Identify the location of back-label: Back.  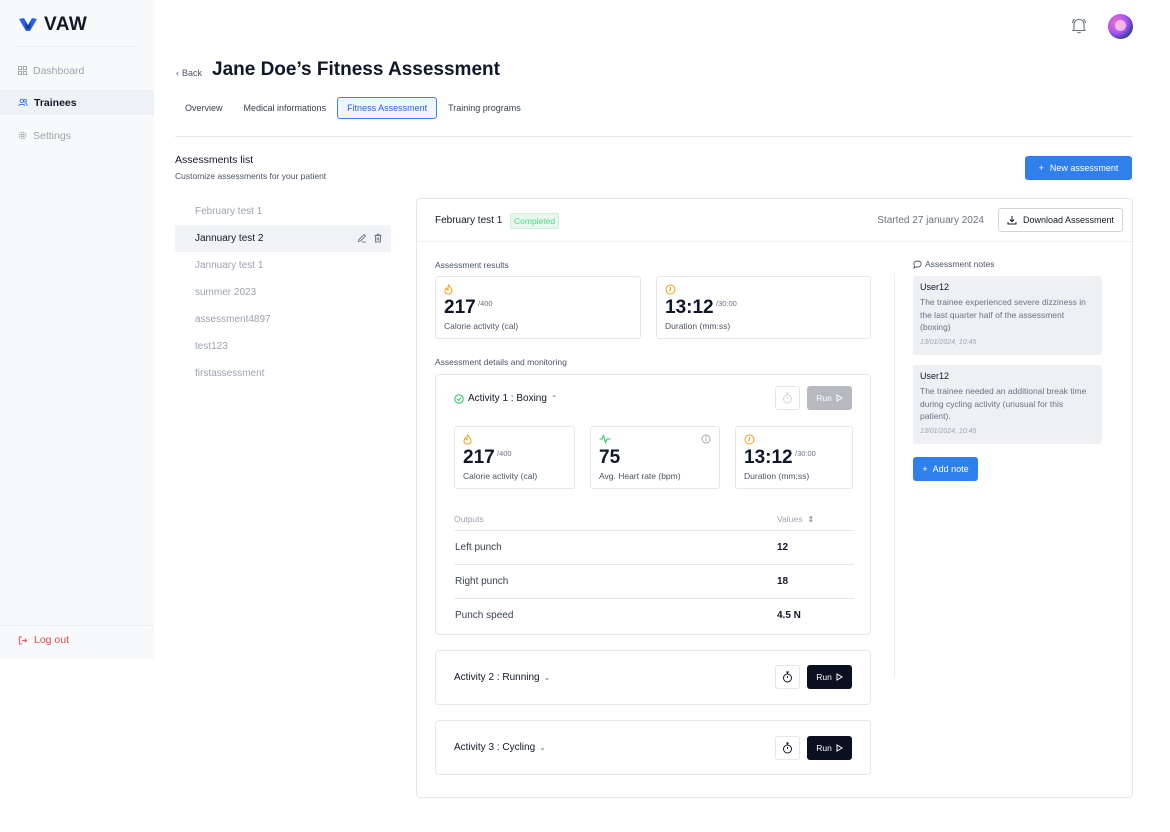
(192, 73).